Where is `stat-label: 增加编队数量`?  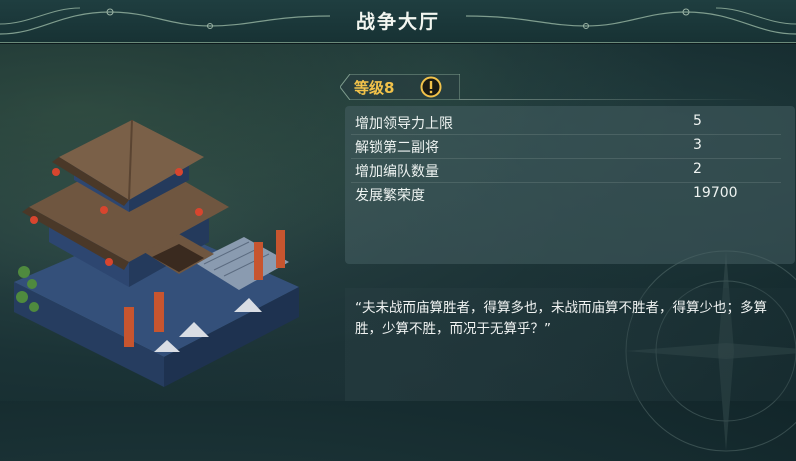 stat-label: 增加编队数量 is located at coordinates (397, 172).